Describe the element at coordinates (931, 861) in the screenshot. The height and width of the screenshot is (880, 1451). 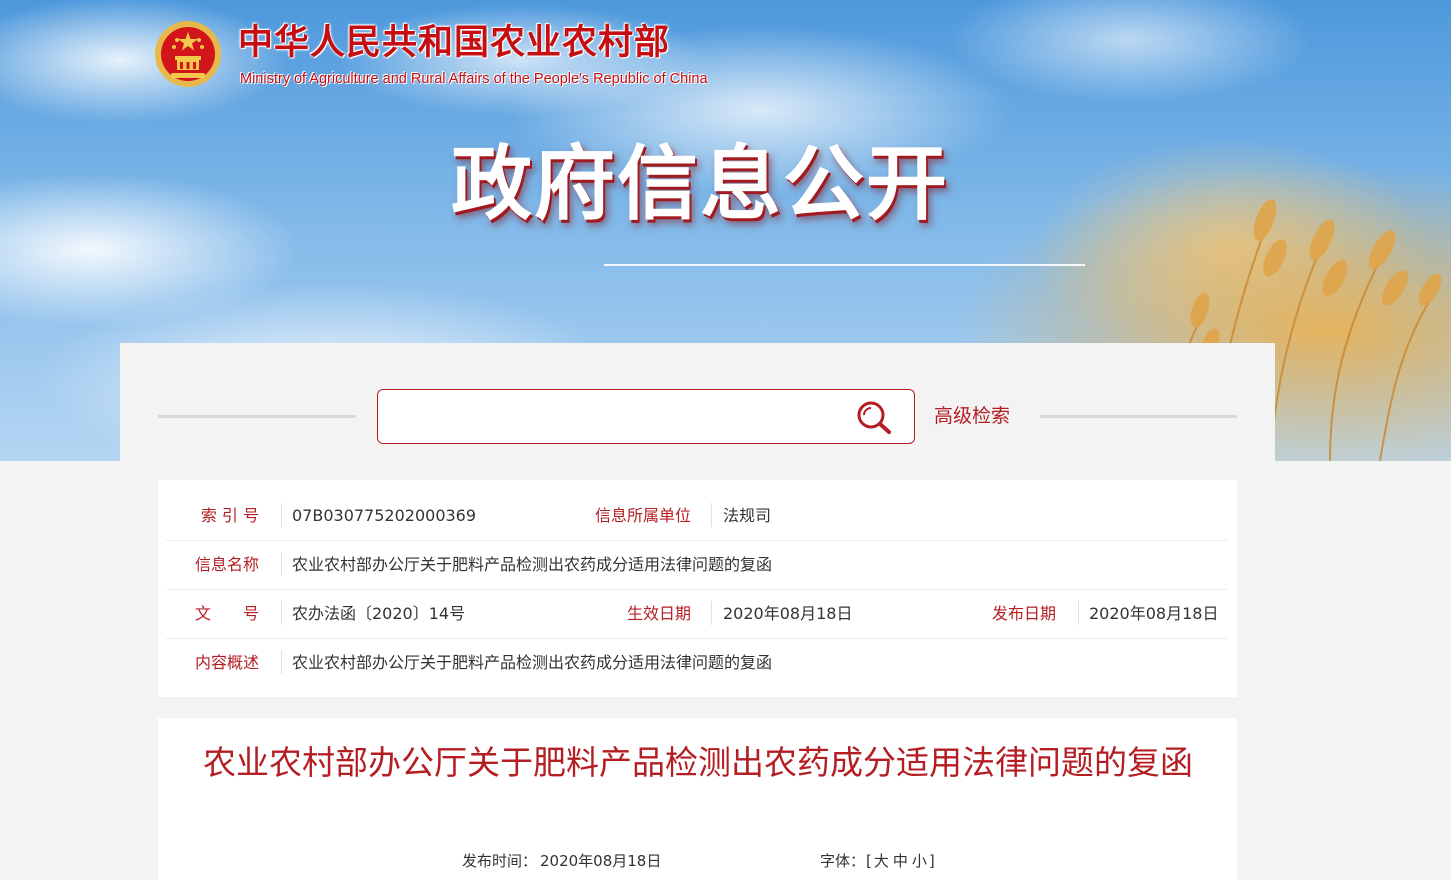
I see `font-close-bracket: ]` at that location.